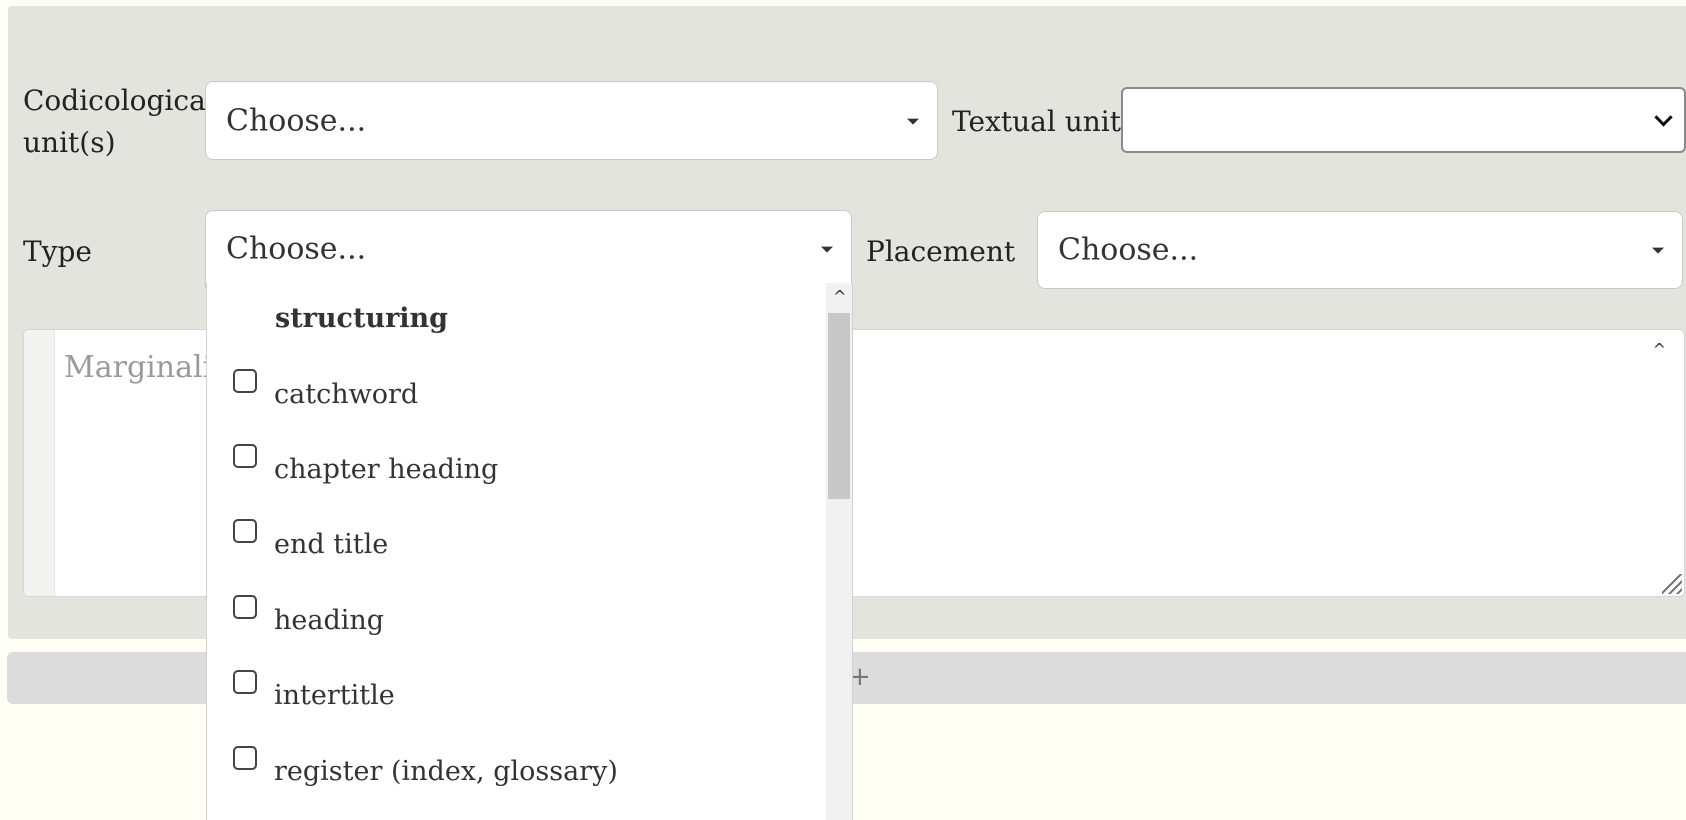  What do you see at coordinates (362, 318) in the screenshot?
I see `dropdown-group-label: structuring` at bounding box center [362, 318].